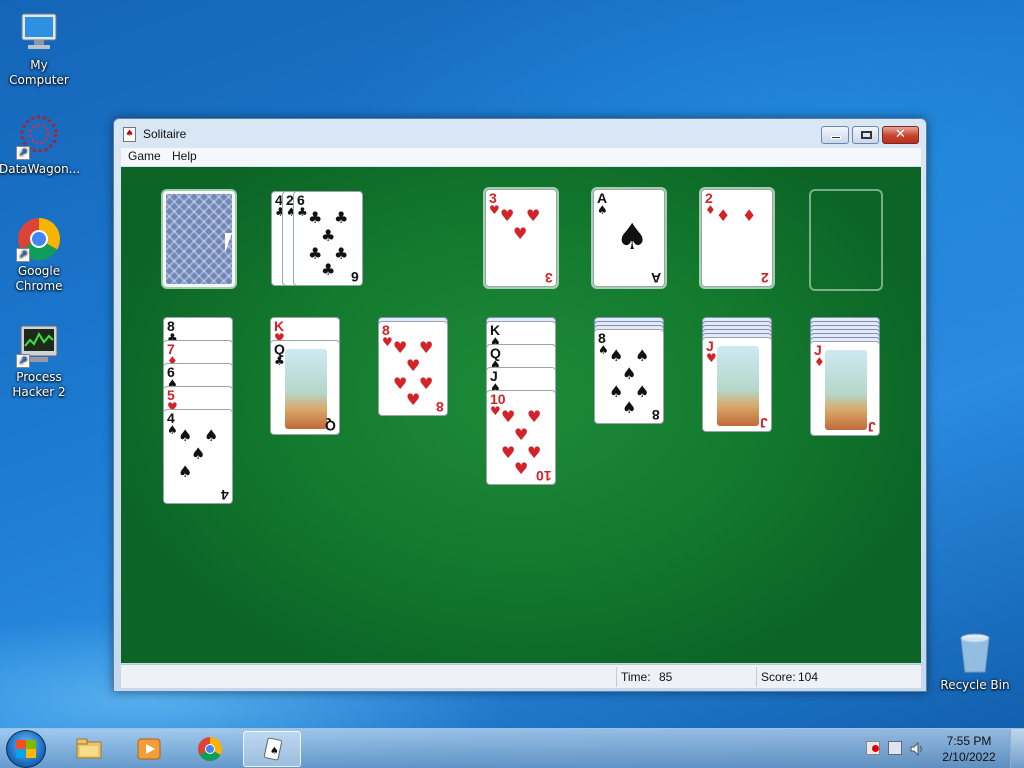 The image size is (1024, 768). Describe the element at coordinates (808, 677) in the screenshot. I see `score-value: 104` at that location.